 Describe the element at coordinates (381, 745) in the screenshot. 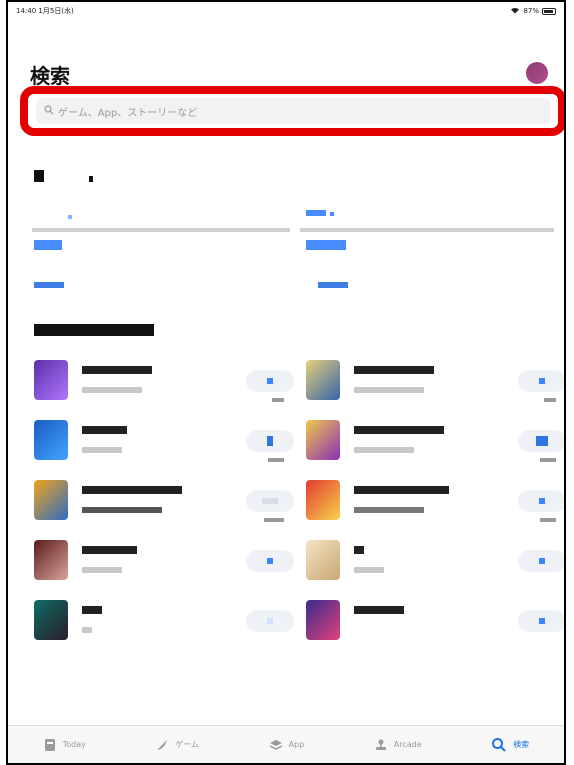

I see `joystick-icon` at that location.